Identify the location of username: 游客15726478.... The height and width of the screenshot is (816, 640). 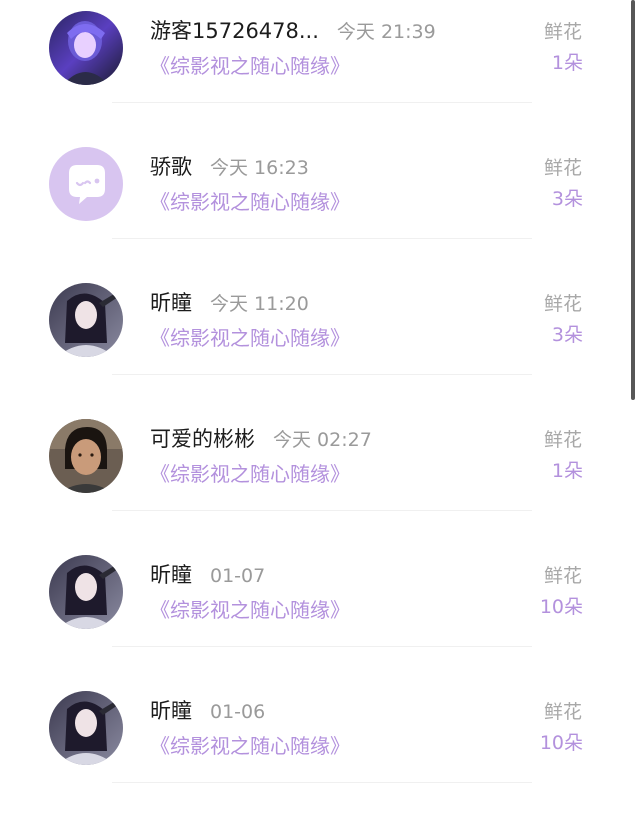
(234, 31).